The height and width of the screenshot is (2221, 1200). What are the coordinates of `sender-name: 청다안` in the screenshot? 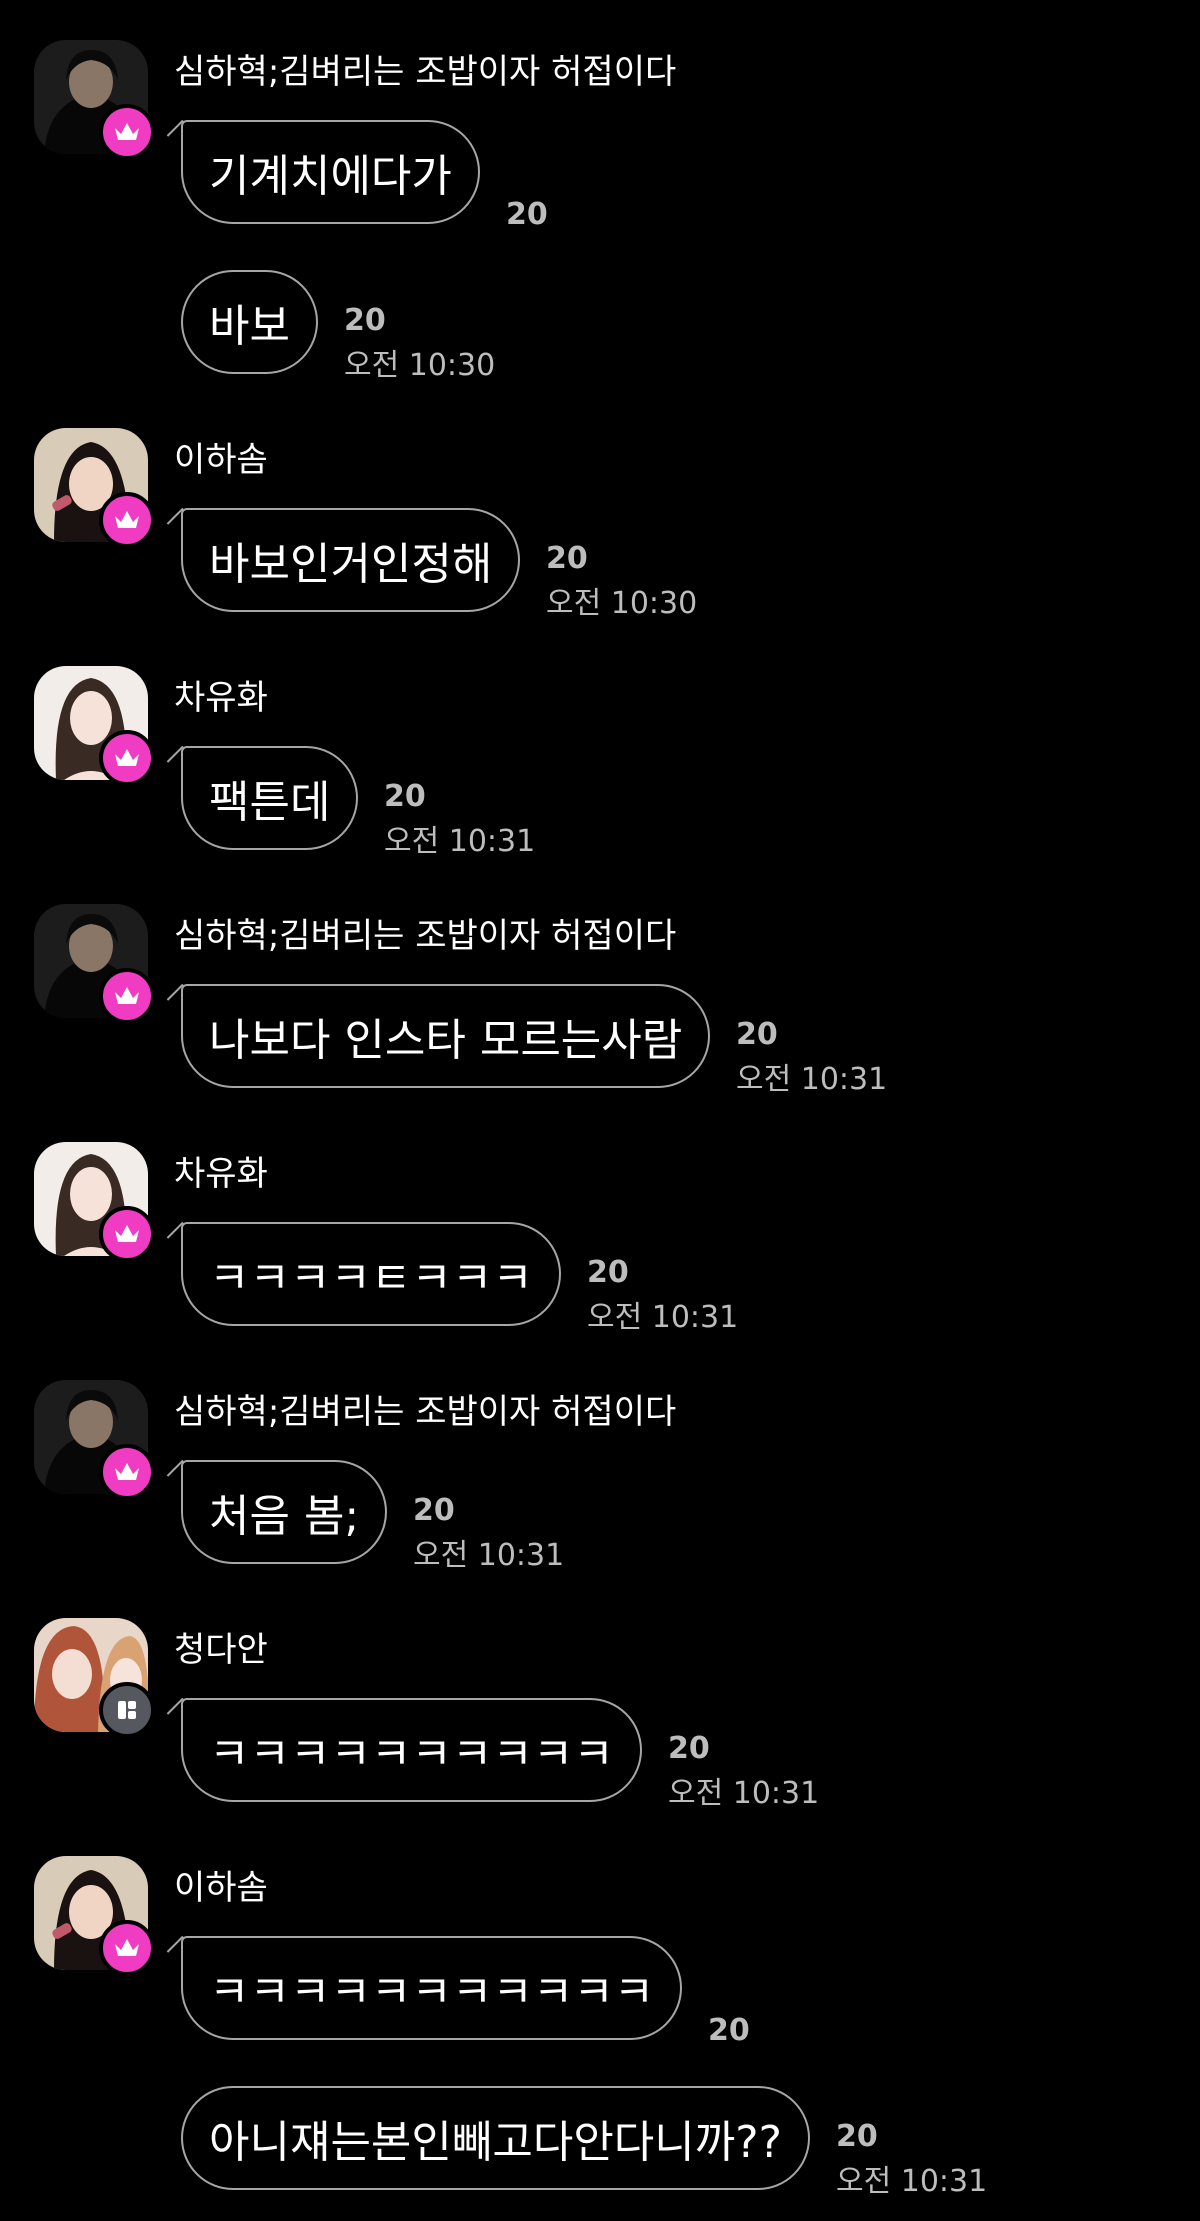 It's located at (221, 1650).